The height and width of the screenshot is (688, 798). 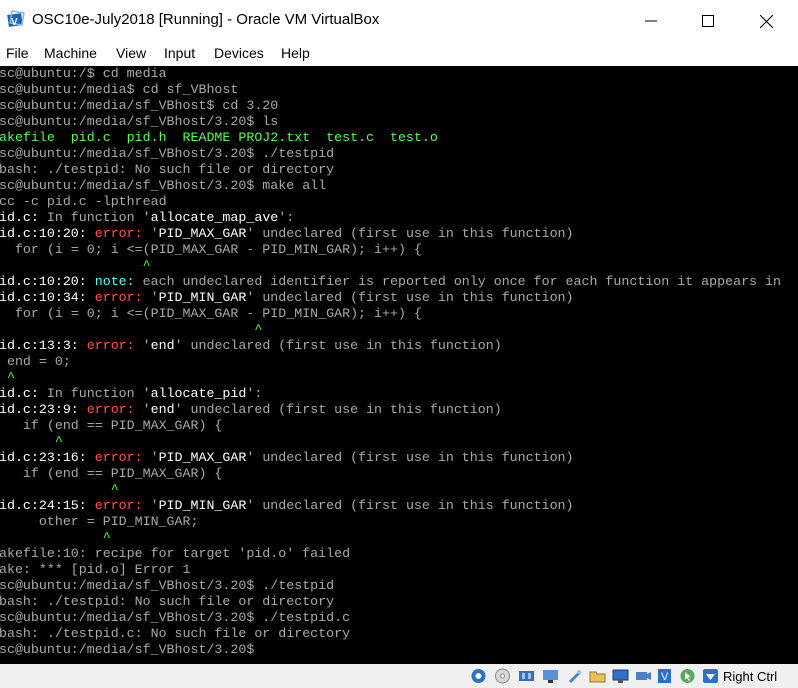 I want to click on hard-disk-icon, so click(x=478, y=676).